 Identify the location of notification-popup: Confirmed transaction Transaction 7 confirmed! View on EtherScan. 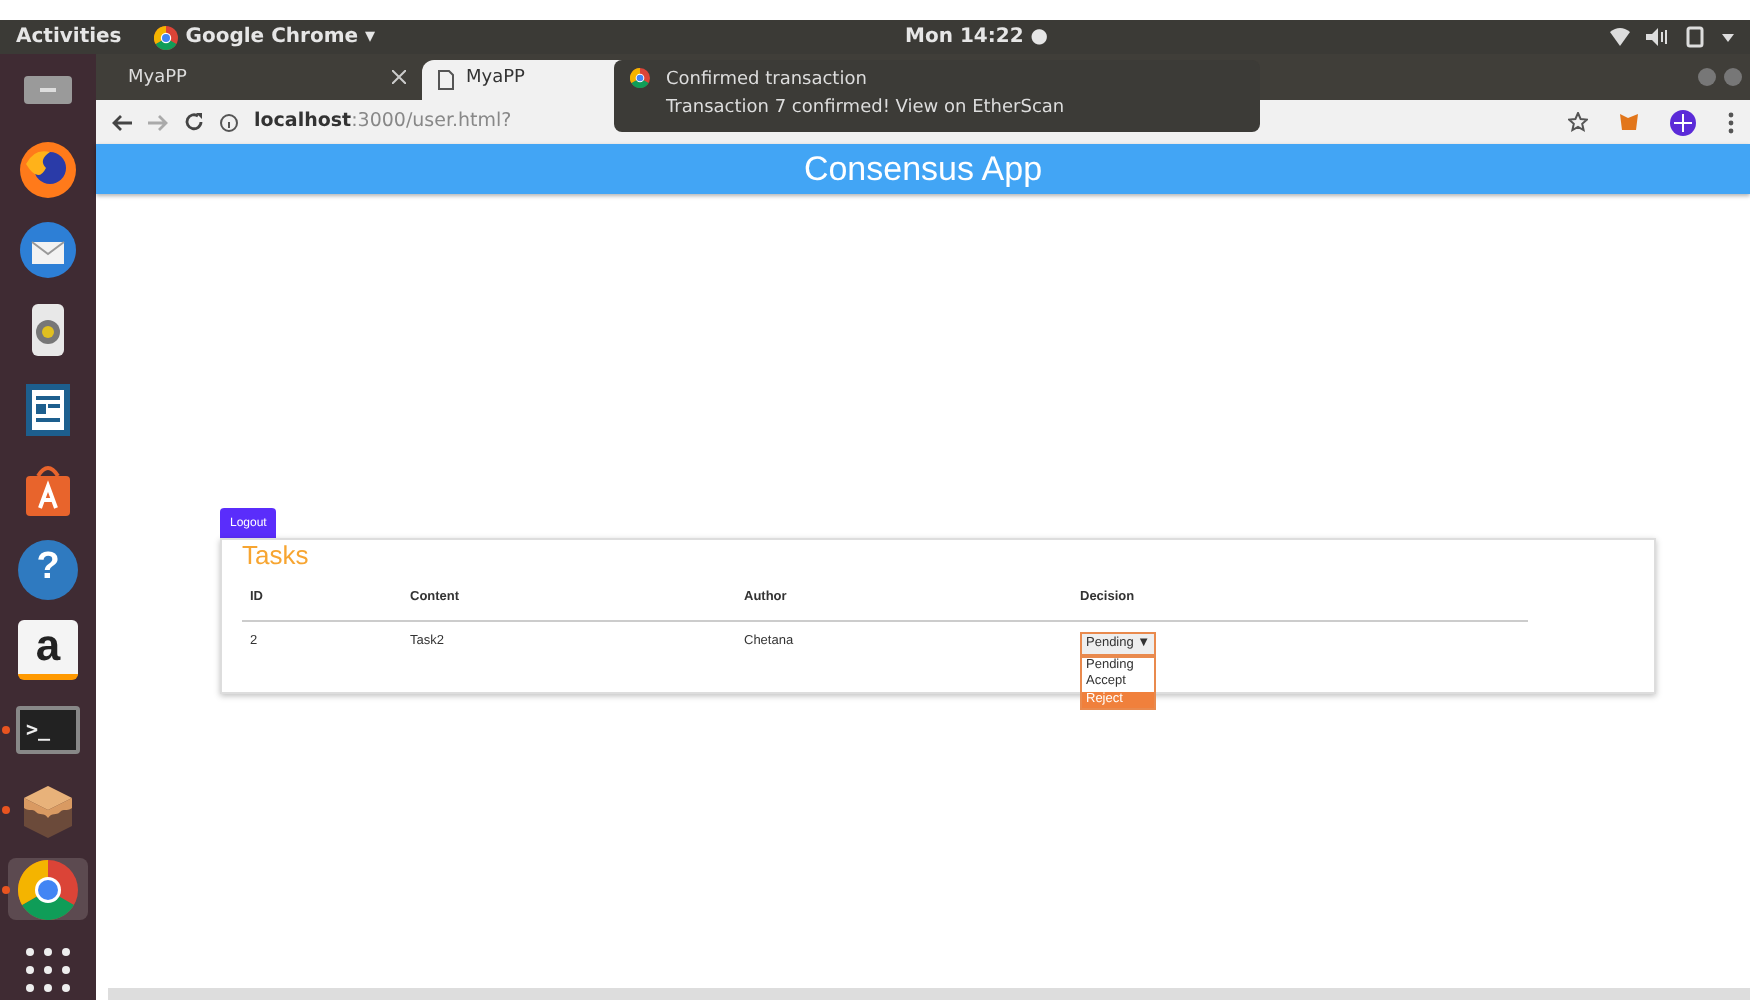
(937, 96).